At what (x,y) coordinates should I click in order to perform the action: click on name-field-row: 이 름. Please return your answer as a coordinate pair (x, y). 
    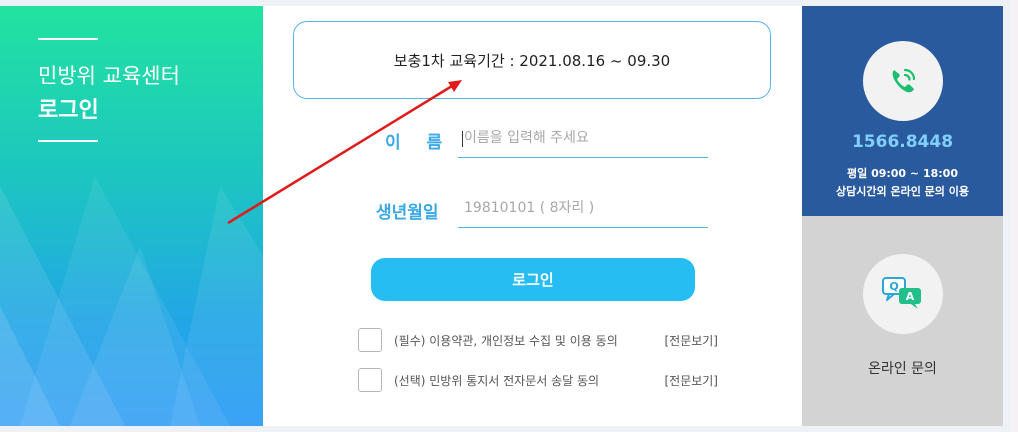
    Looking at the image, I should click on (532, 139).